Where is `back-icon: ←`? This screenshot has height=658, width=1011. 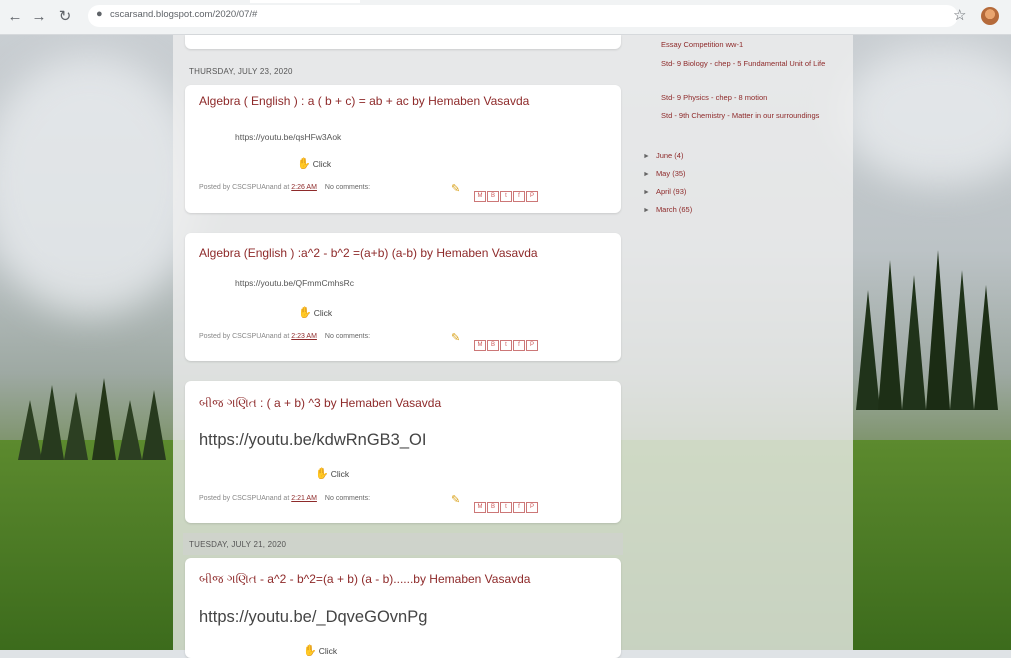
back-icon: ← is located at coordinates (15, 17).